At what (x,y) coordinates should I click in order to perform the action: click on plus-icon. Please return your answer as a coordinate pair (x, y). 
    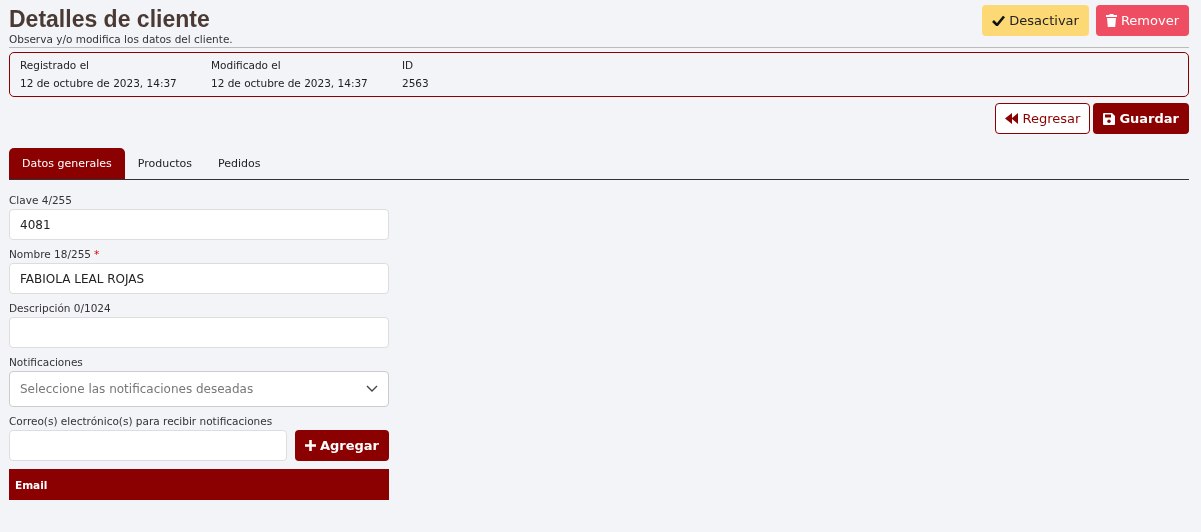
    Looking at the image, I should click on (310, 445).